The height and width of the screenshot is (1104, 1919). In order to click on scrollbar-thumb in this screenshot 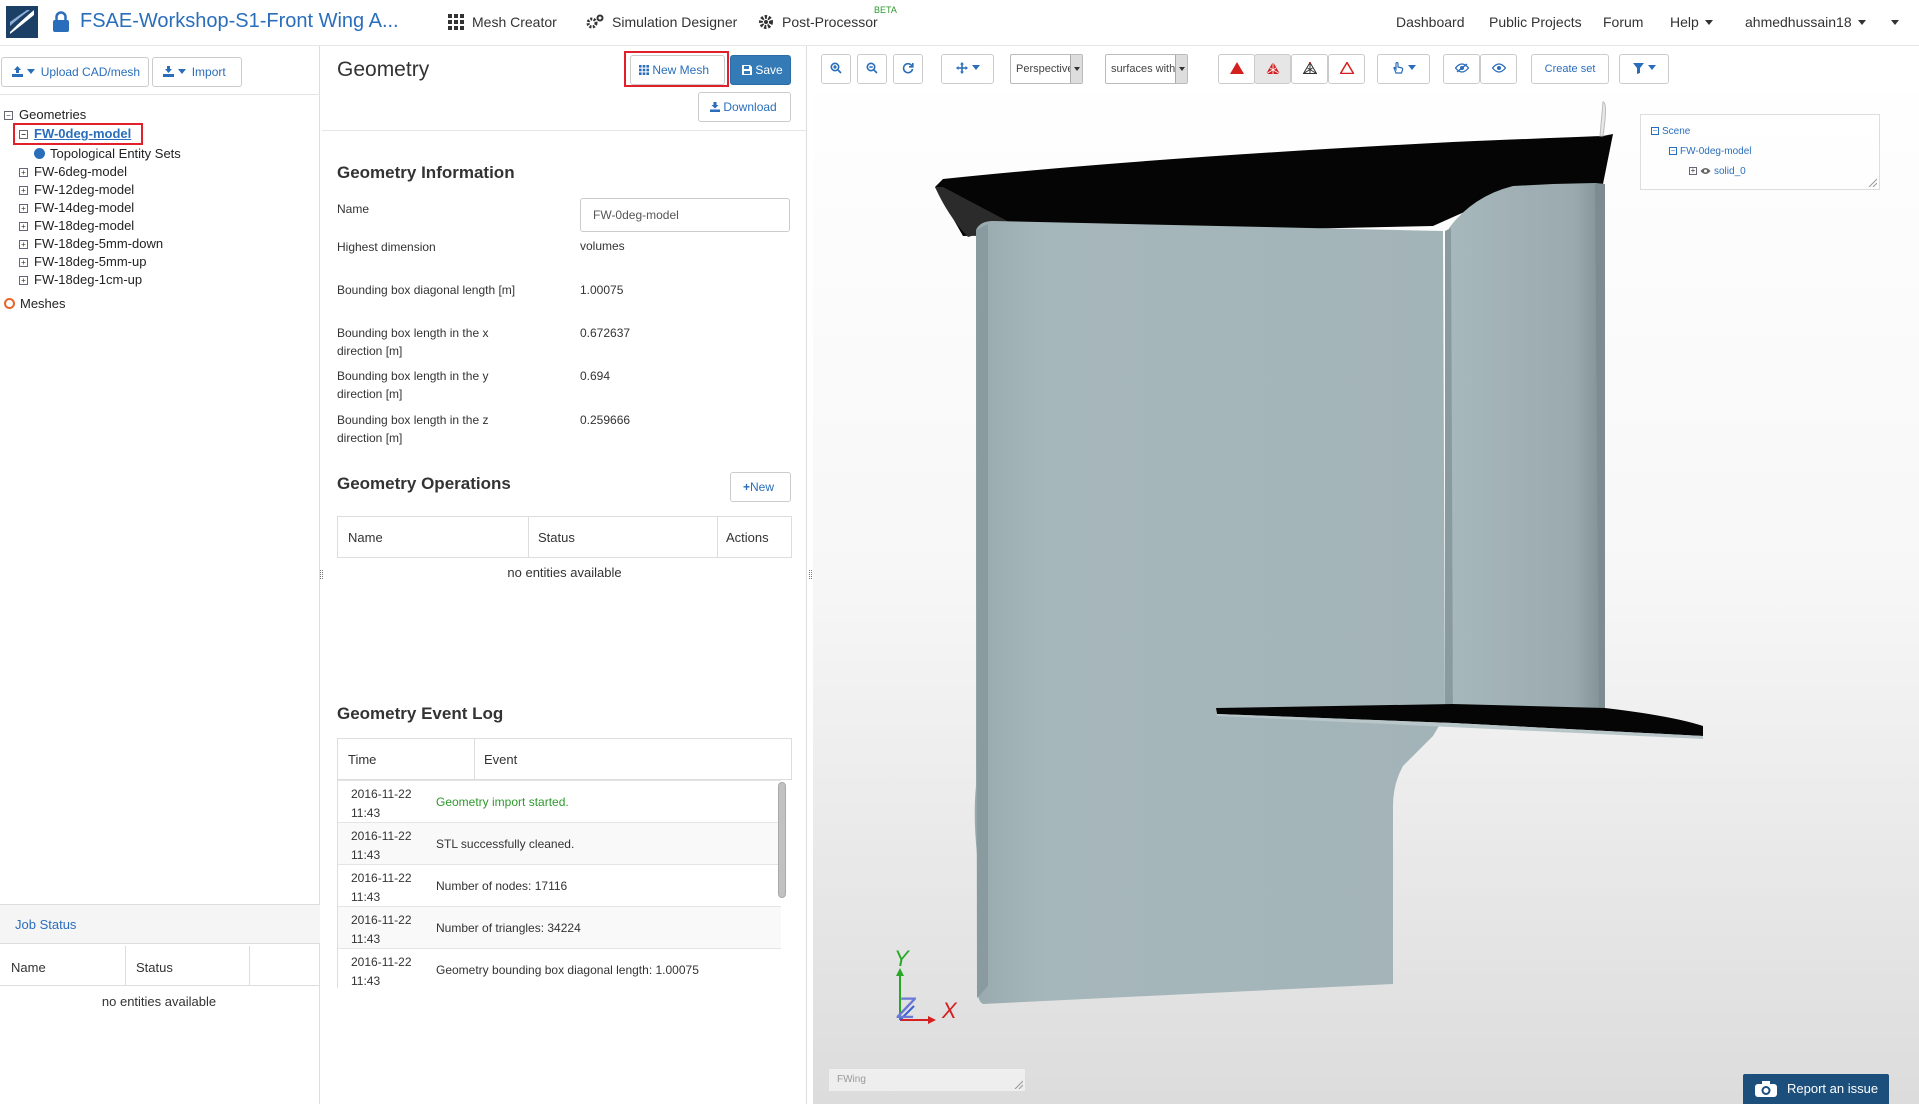, I will do `click(782, 840)`.